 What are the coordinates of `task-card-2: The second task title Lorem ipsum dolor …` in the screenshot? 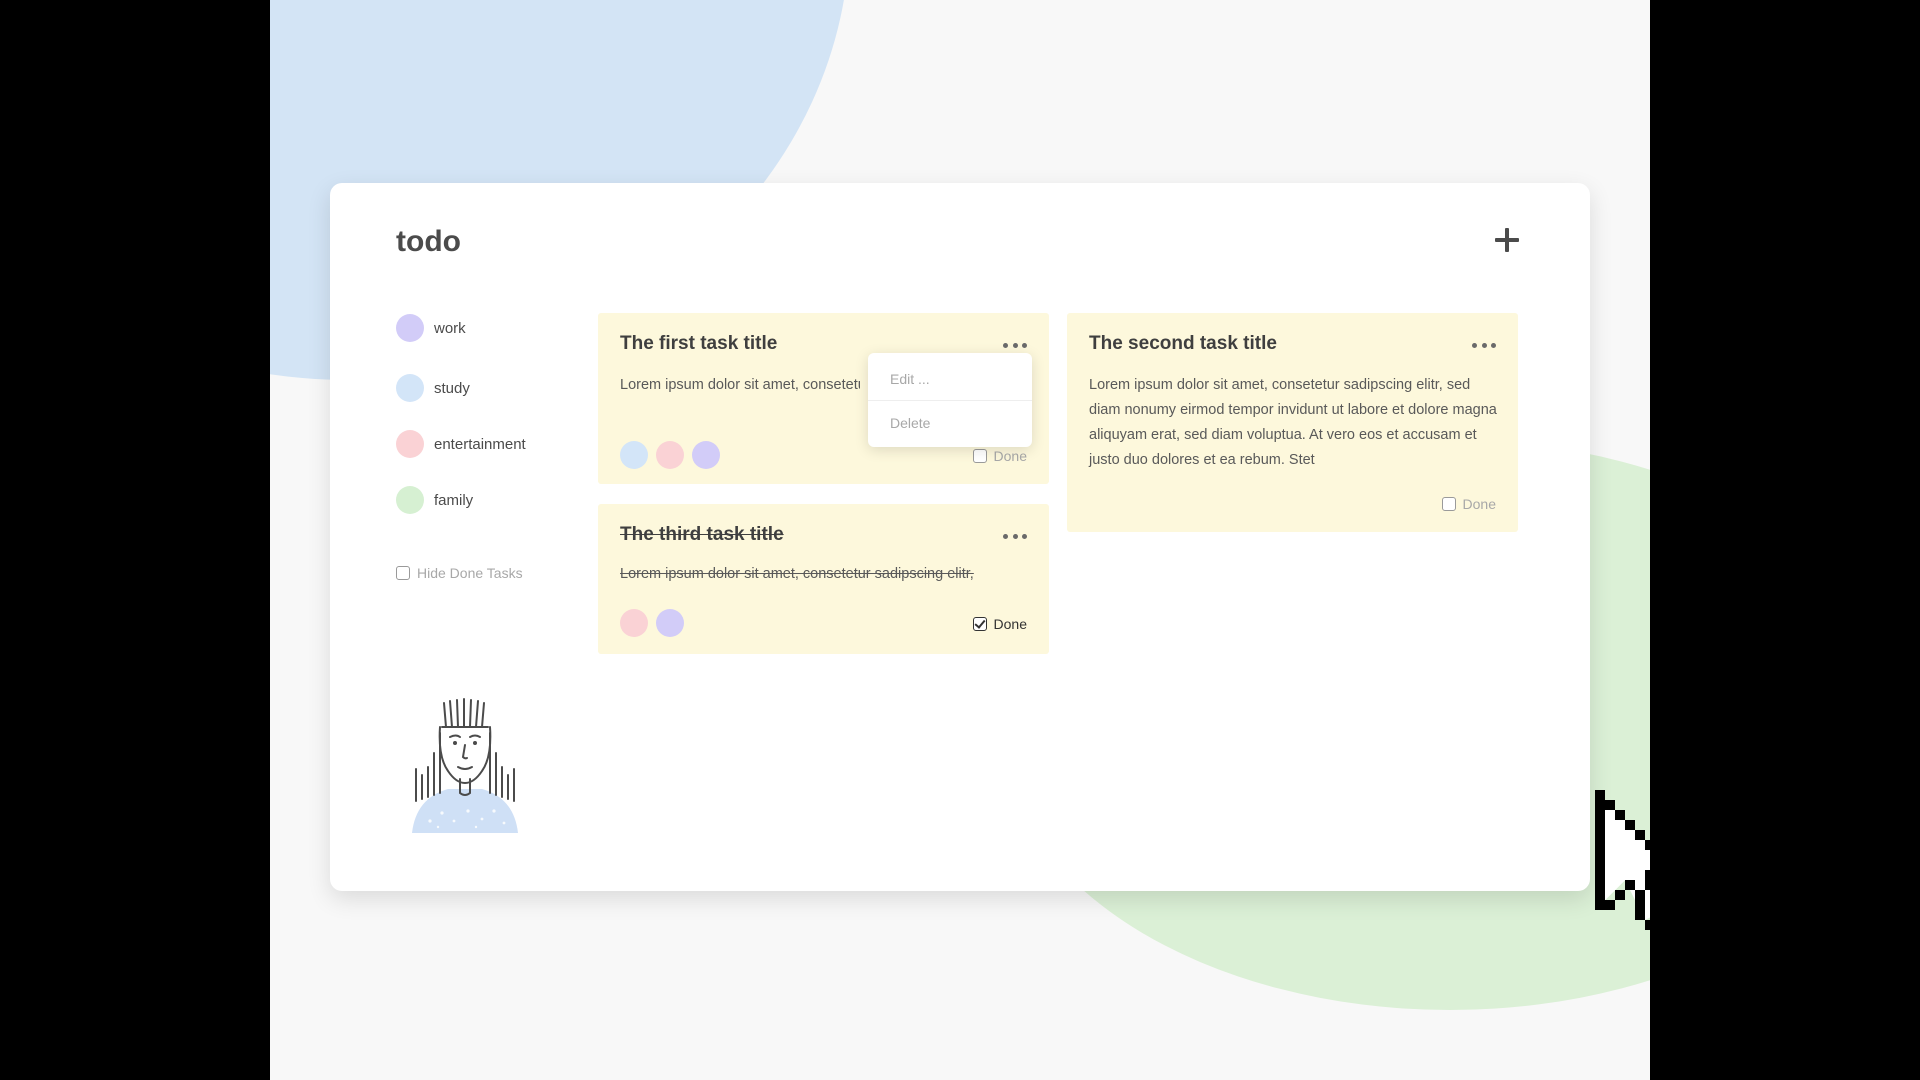 It's located at (1292, 422).